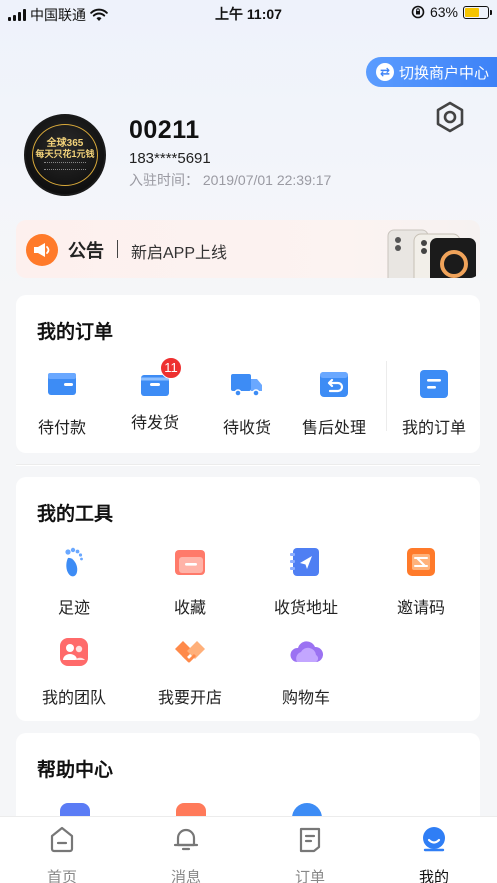 This screenshot has width=497, height=883. What do you see at coordinates (433, 876) in the screenshot?
I see `tab-label: 我的` at bounding box center [433, 876].